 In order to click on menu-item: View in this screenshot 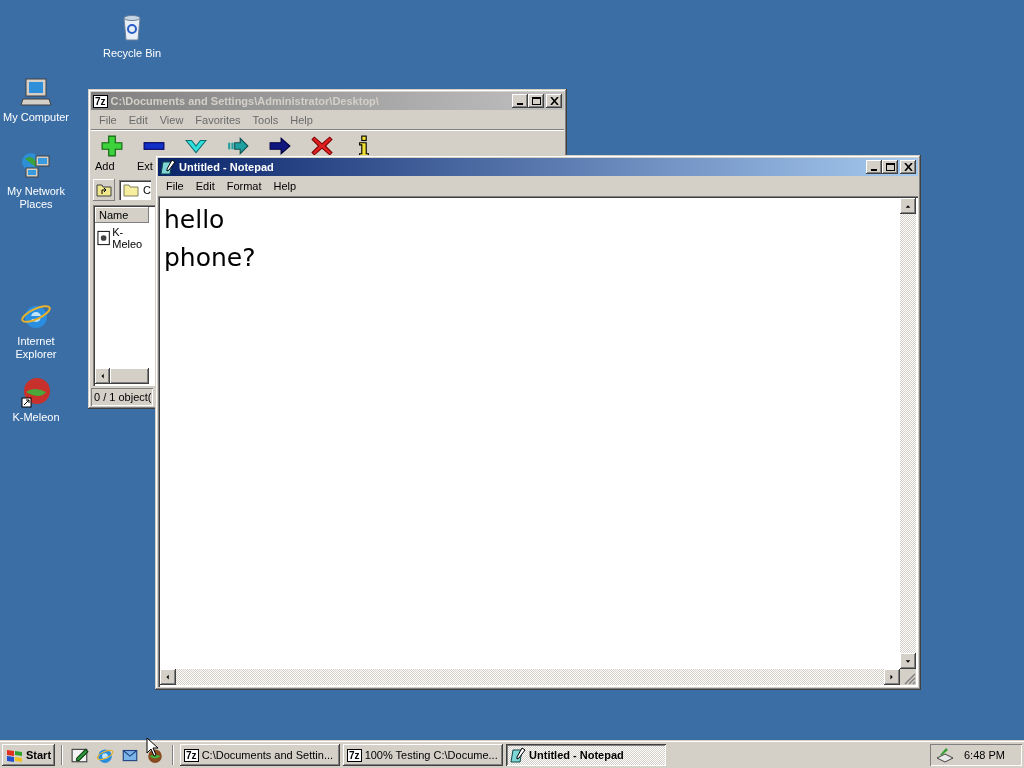, I will do `click(171, 119)`.